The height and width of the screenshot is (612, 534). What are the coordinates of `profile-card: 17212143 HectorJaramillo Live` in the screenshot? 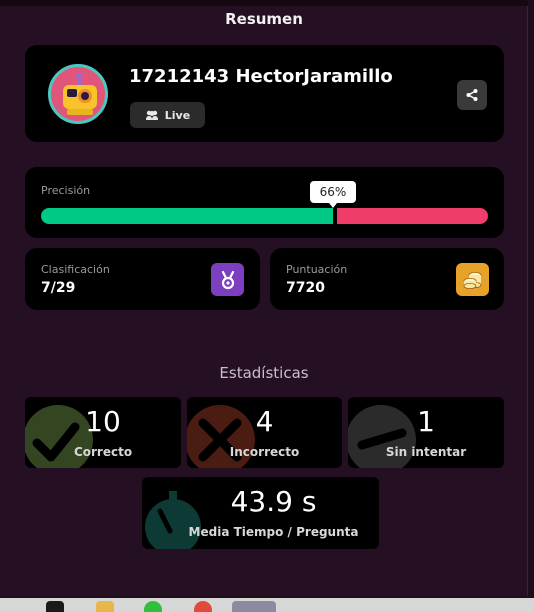 It's located at (264, 93).